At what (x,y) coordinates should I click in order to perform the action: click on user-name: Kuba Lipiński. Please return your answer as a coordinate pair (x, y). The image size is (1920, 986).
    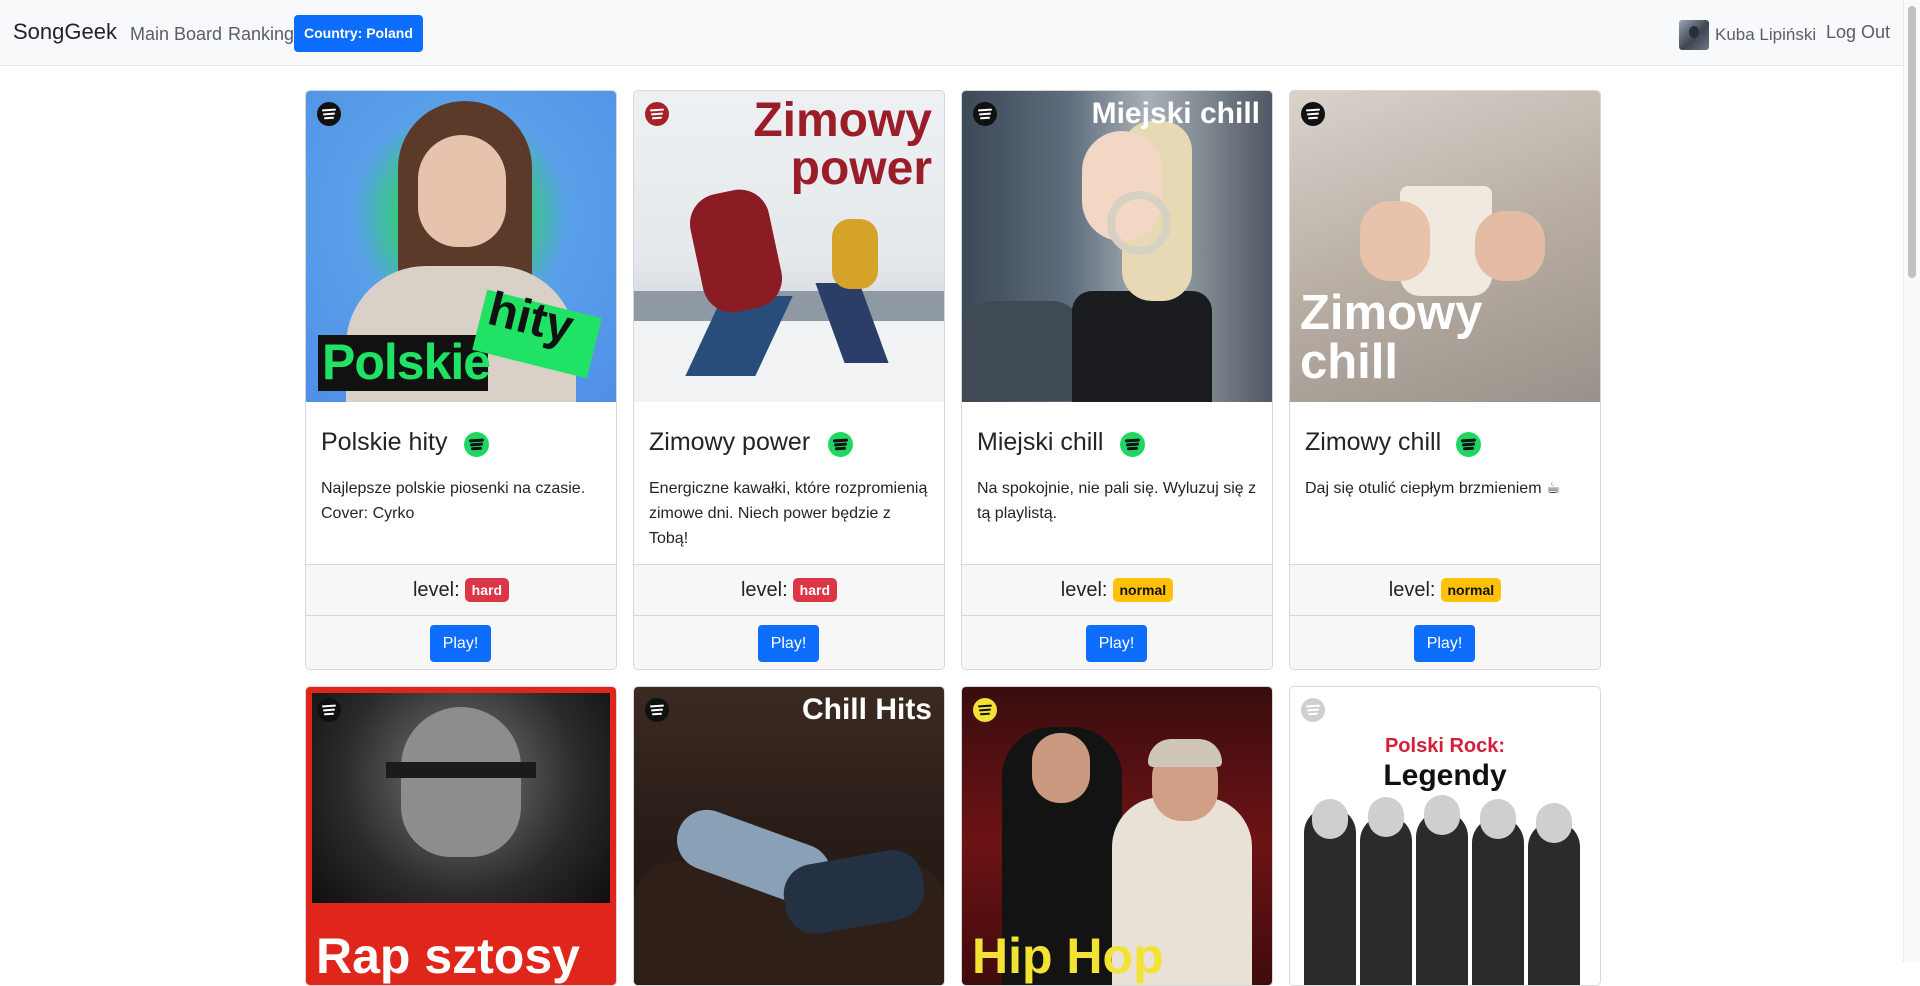
    Looking at the image, I should click on (1766, 34).